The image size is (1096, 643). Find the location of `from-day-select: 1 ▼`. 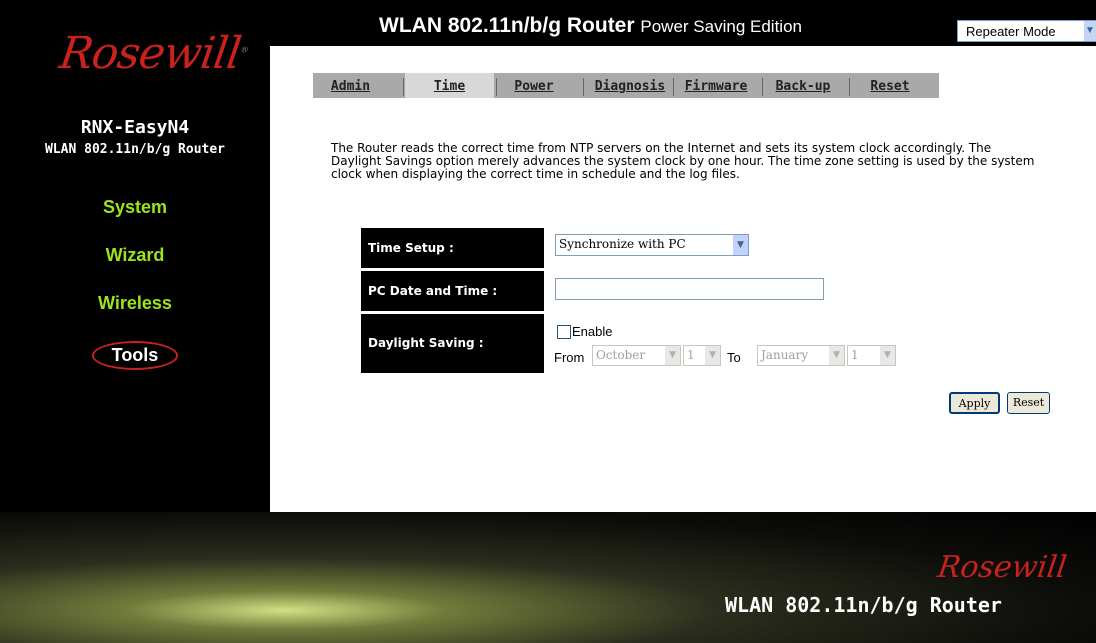

from-day-select: 1 ▼ is located at coordinates (702, 355).